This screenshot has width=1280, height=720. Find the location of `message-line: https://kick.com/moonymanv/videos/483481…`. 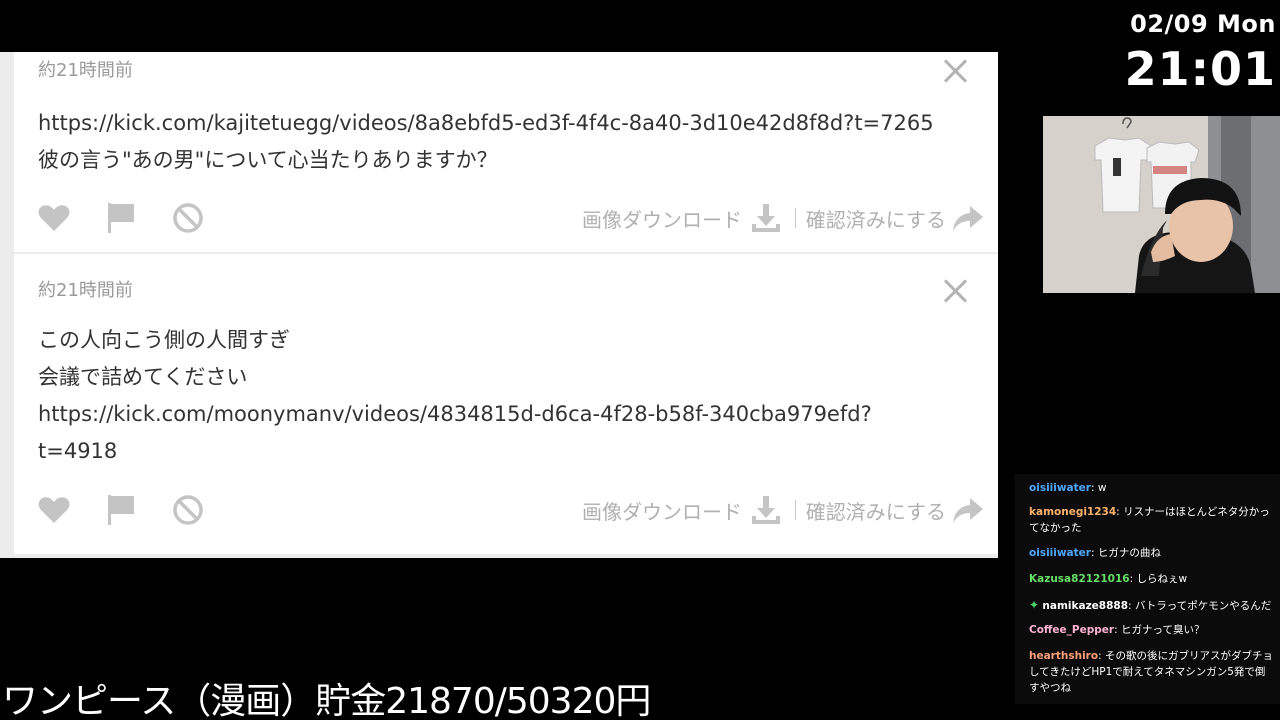

message-line: https://kick.com/moonymanv/videos/483481… is located at coordinates (455, 414).